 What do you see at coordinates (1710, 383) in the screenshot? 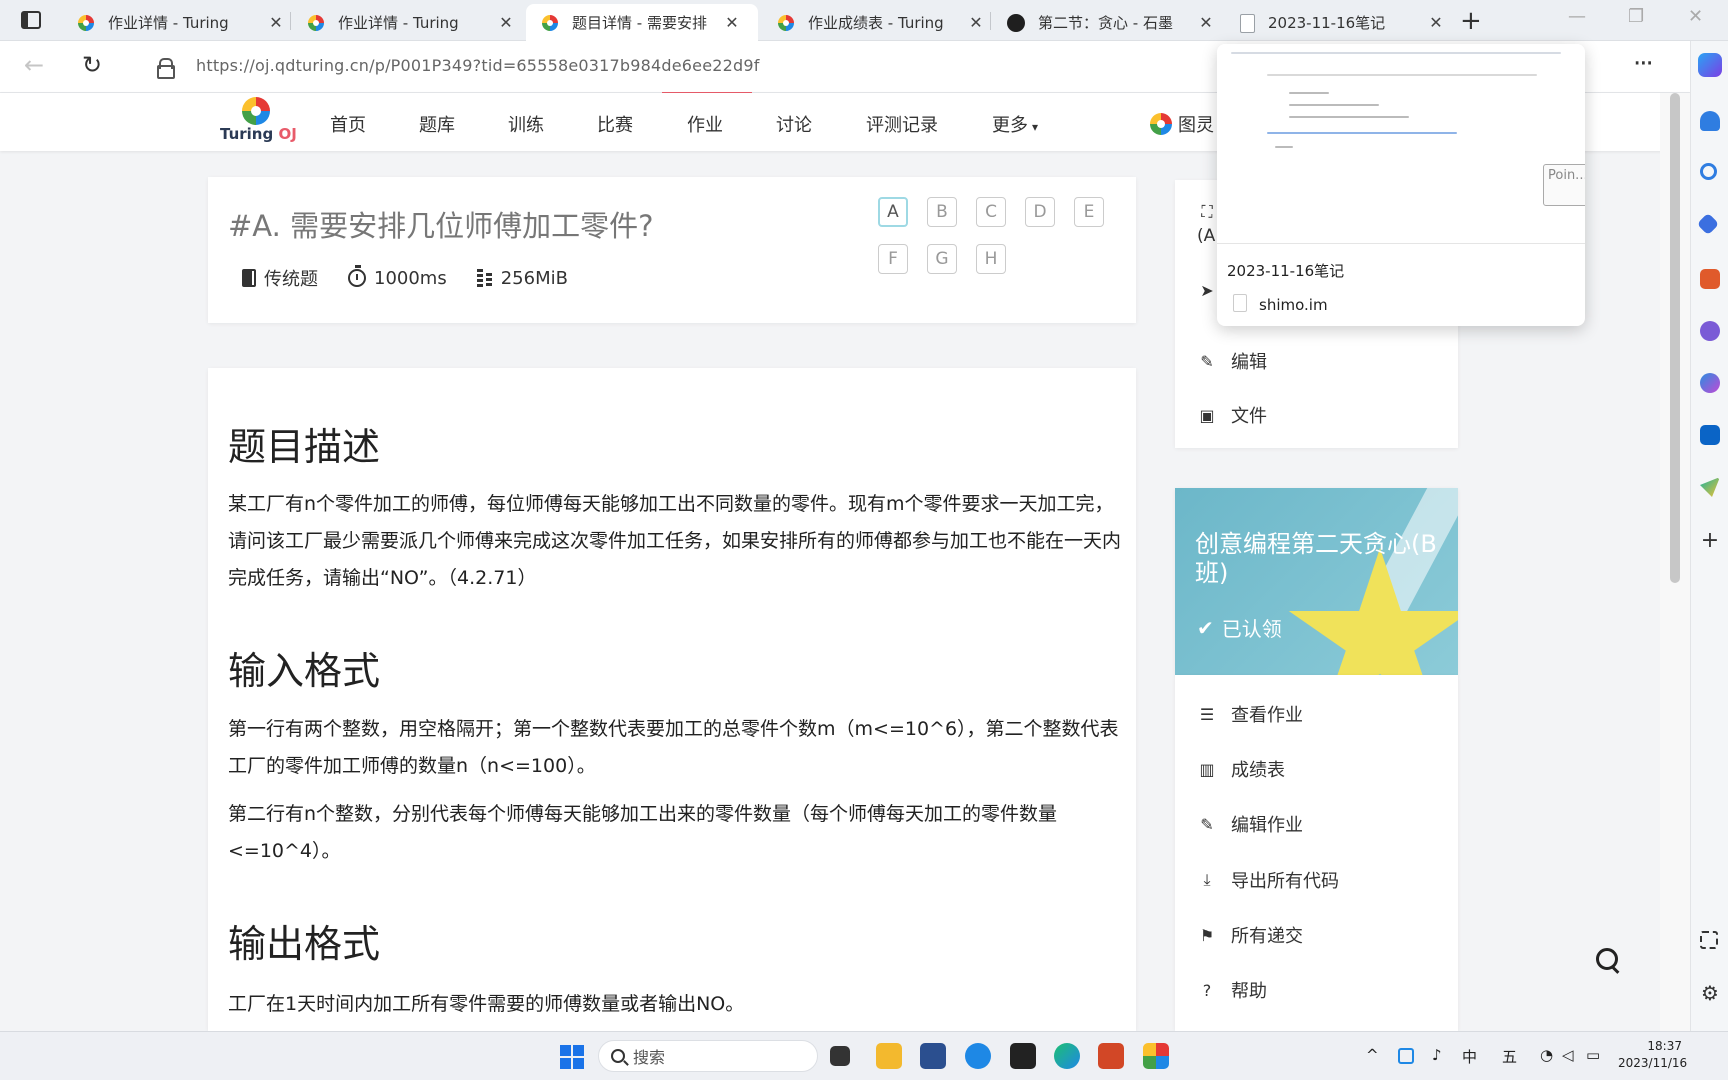
I see `office-icon` at bounding box center [1710, 383].